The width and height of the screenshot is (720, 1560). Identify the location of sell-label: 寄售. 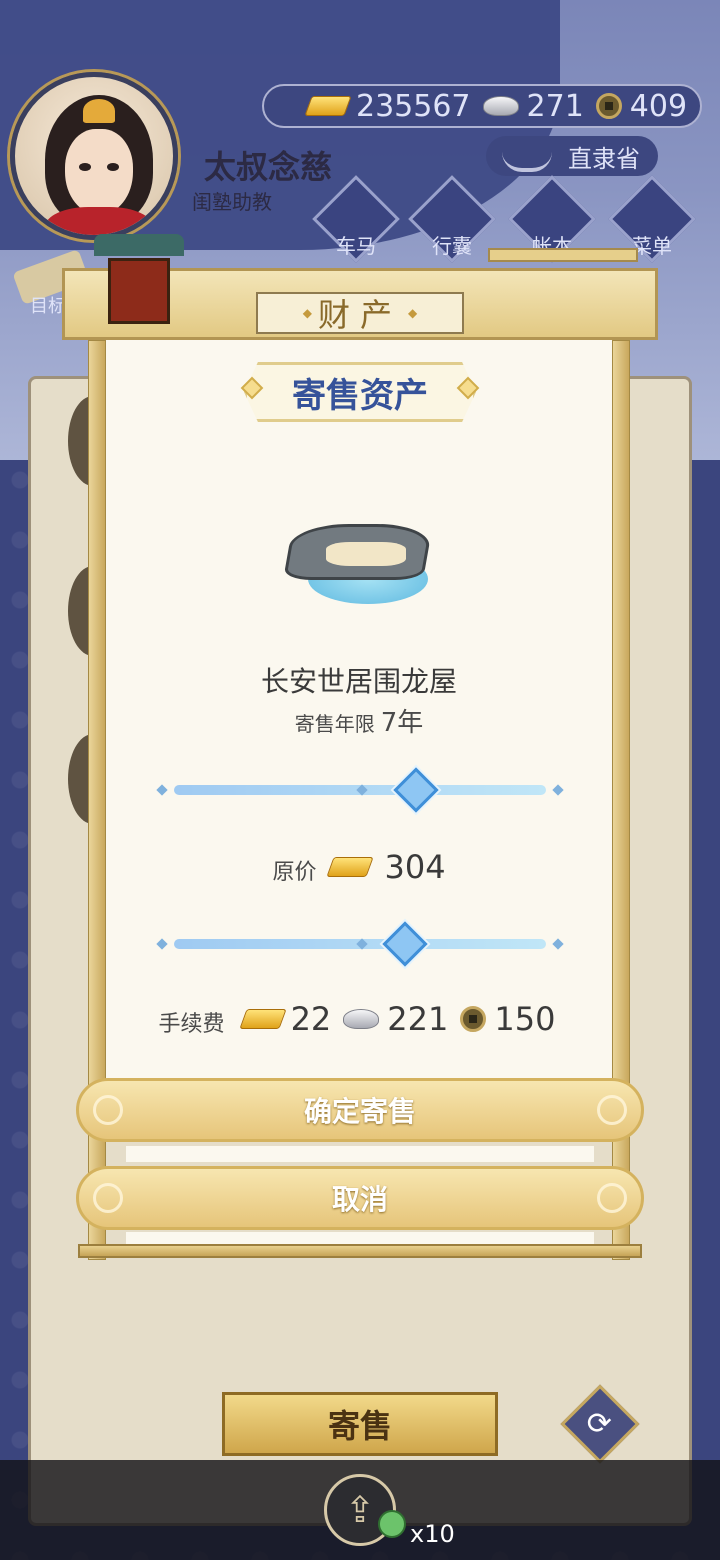
(359, 1426).